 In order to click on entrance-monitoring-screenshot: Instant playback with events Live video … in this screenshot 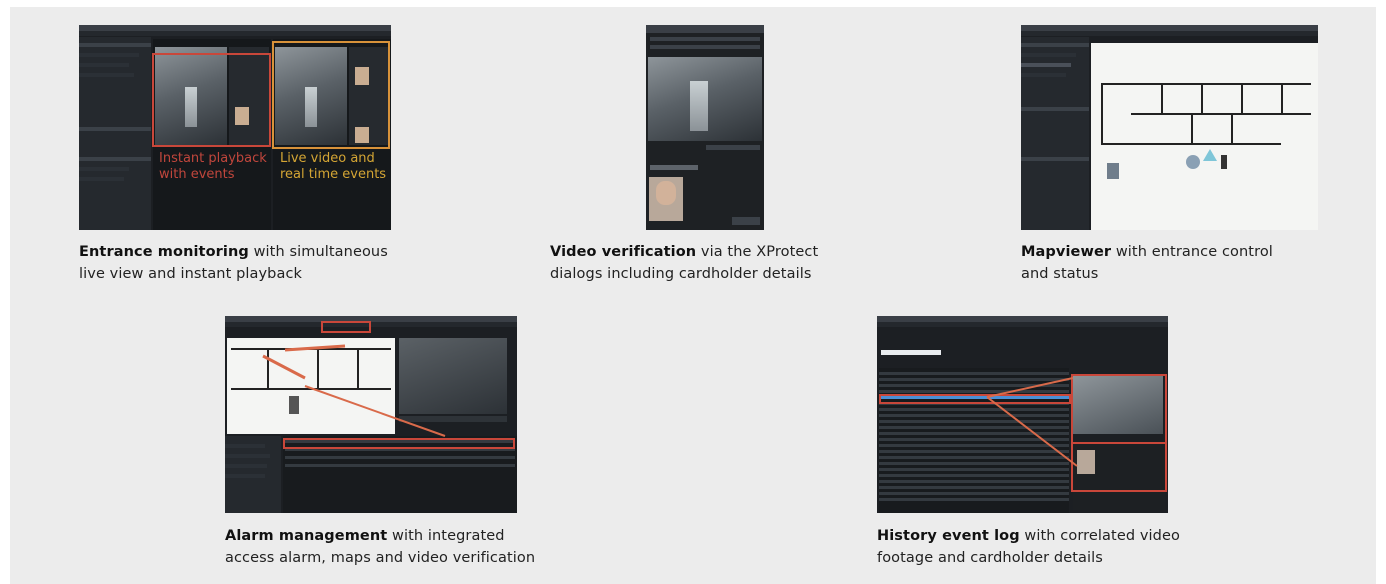, I will do `click(235, 127)`.